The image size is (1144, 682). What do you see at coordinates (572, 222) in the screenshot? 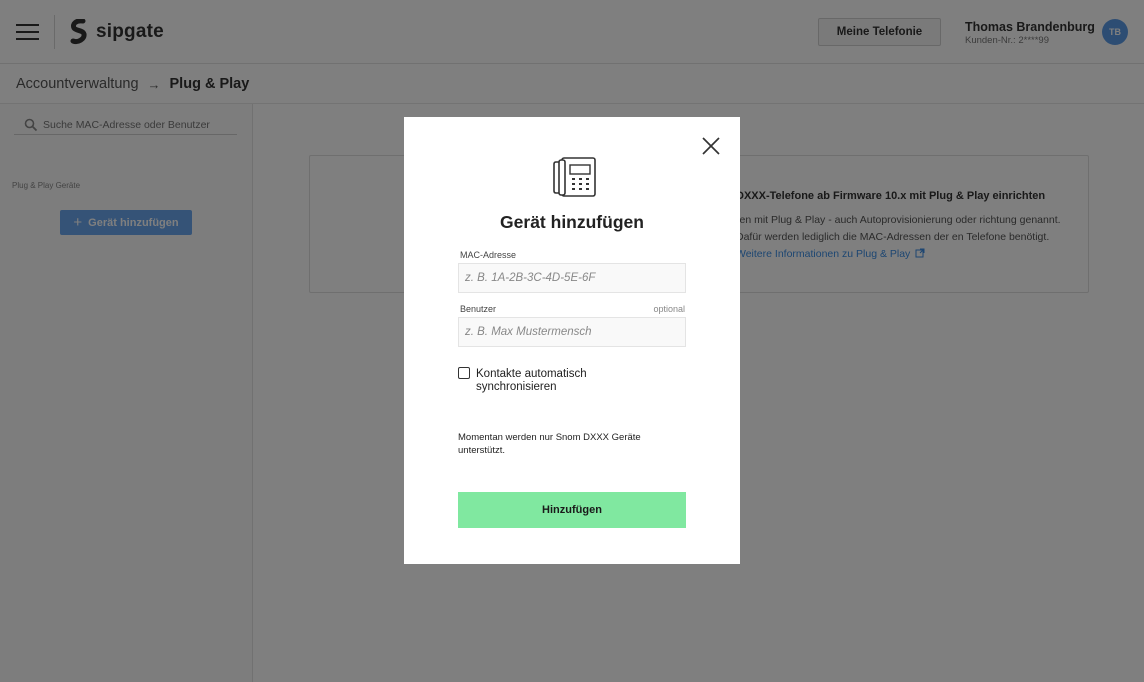
I see `modal-title: Gerät hinzufügen` at bounding box center [572, 222].